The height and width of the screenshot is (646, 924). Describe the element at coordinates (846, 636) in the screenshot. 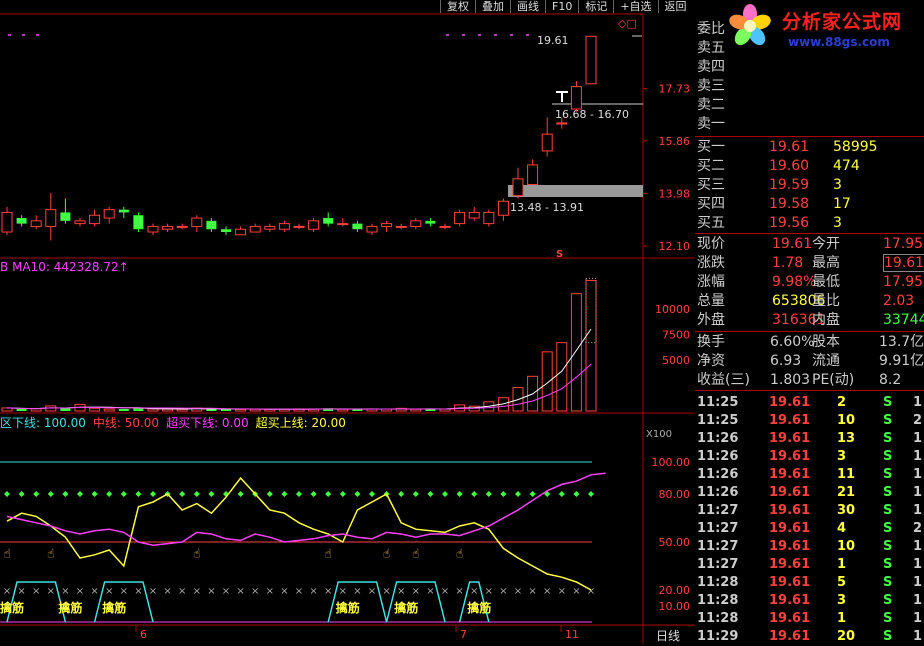

I see `tick-volume: 20` at that location.